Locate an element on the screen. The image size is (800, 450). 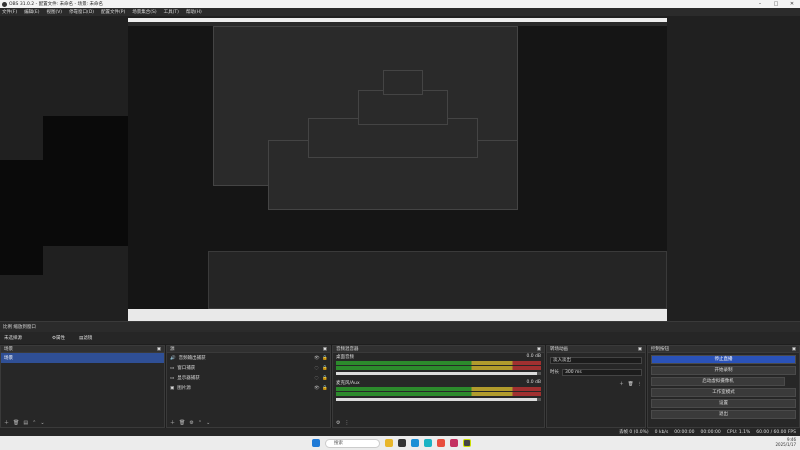
audio-mixer-dock: 音频混音器 ▣ 桌面音频 0.0 dB 麦克风/Aux 0.0 dB ⚙ ⋮ is located at coordinates (438, 386).